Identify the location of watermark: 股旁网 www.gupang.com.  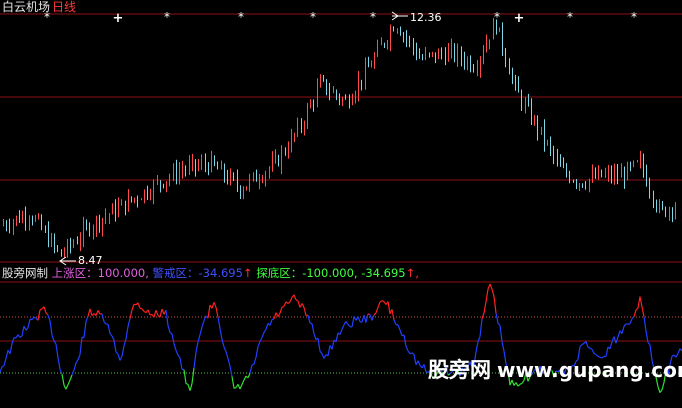
(555, 369).